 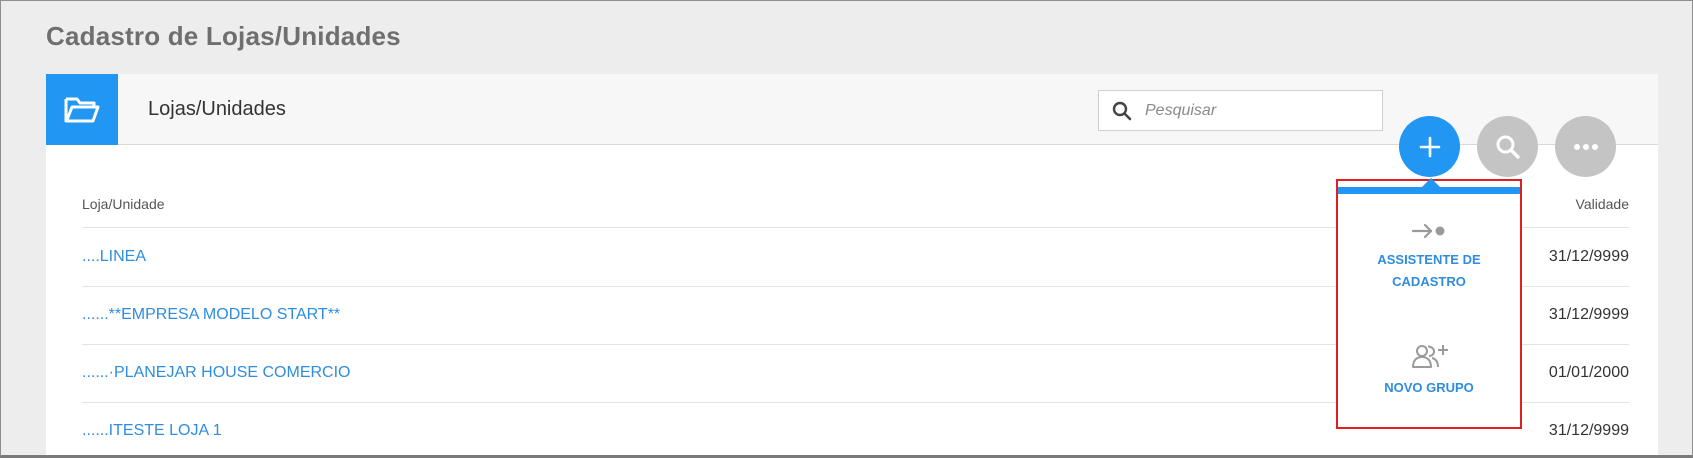 What do you see at coordinates (1431, 182) in the screenshot?
I see `dropdown-caret` at bounding box center [1431, 182].